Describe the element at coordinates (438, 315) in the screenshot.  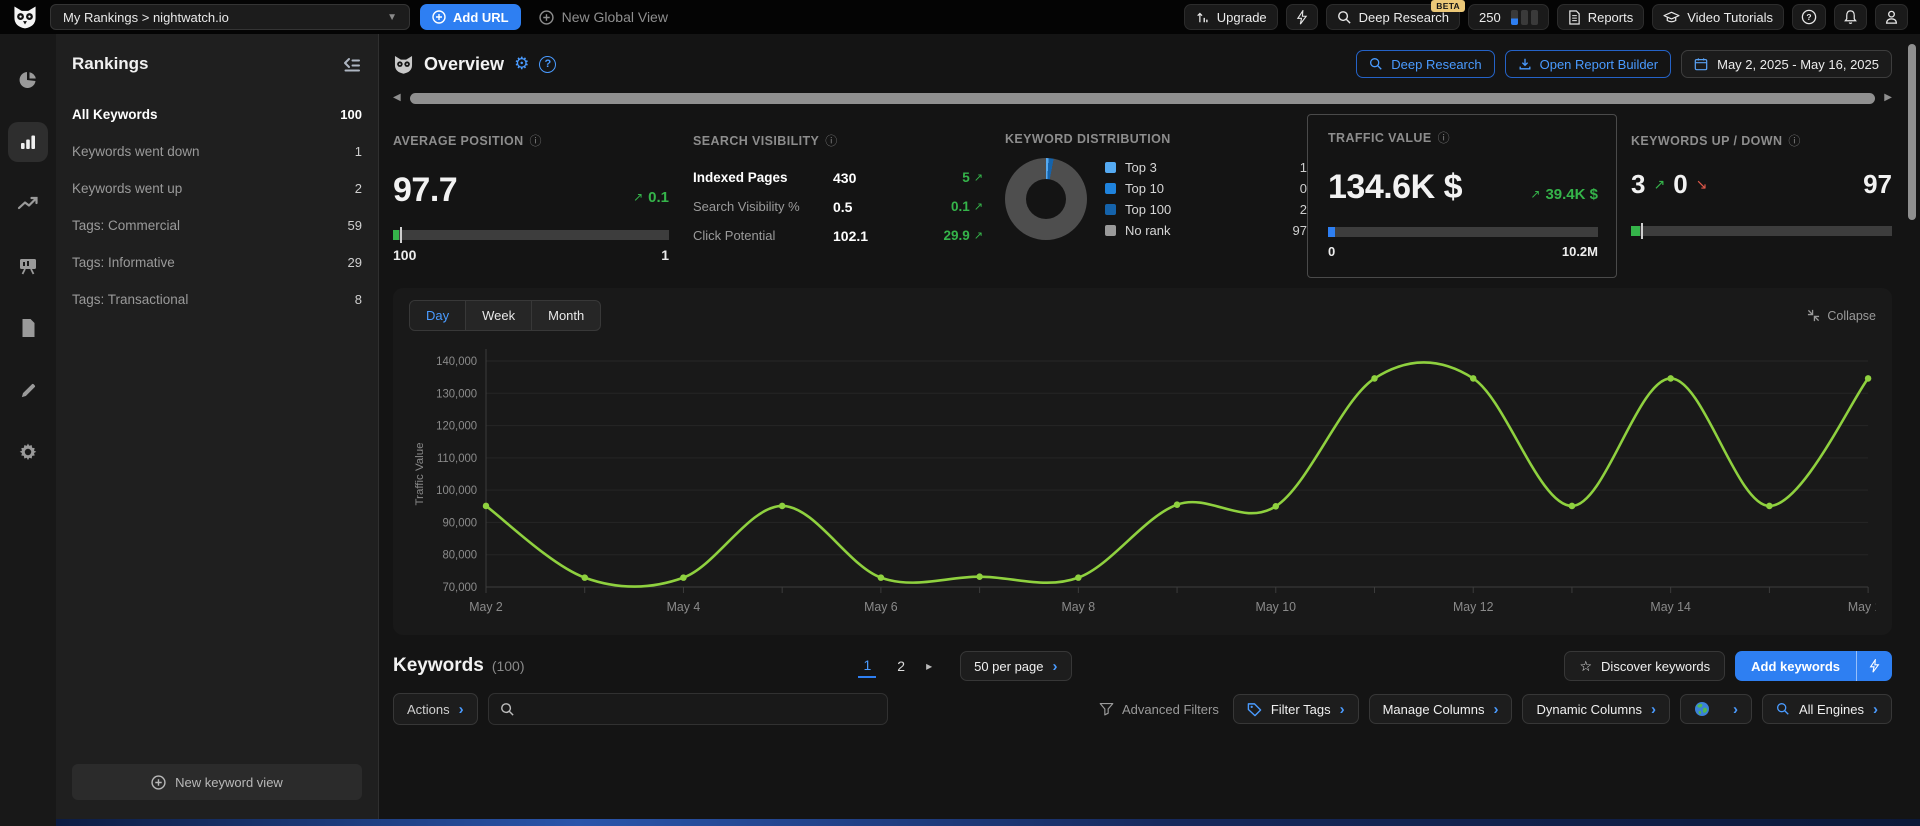
I see `tab-day: Day` at that location.